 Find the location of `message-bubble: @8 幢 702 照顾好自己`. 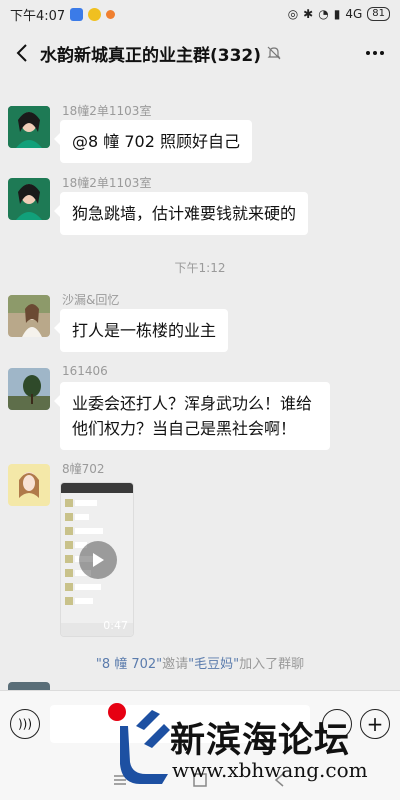

message-bubble: @8 幢 702 照顾好自己 is located at coordinates (153, 141).